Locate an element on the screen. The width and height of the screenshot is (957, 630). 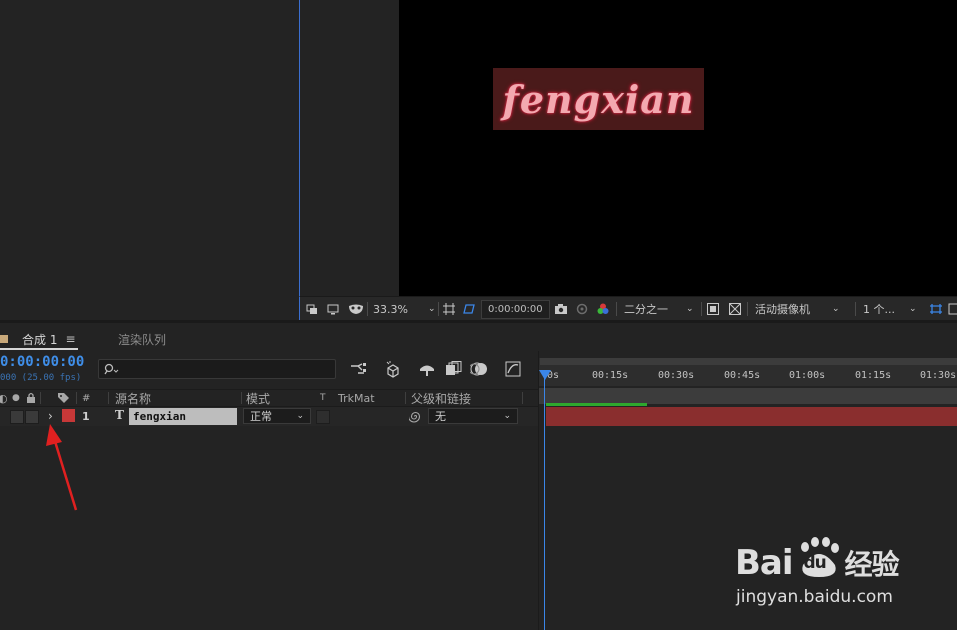
layer-search-input is located at coordinates (217, 369).